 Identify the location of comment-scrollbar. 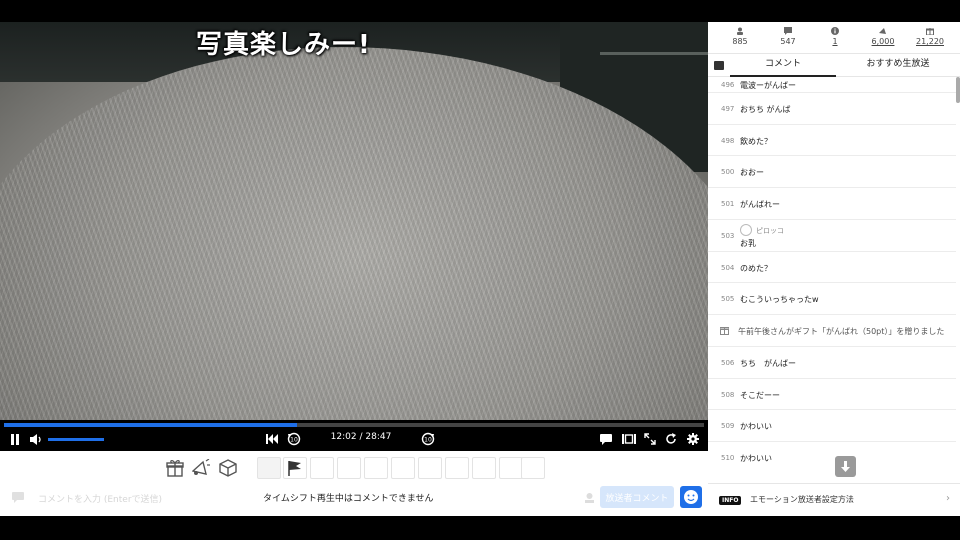
(958, 90).